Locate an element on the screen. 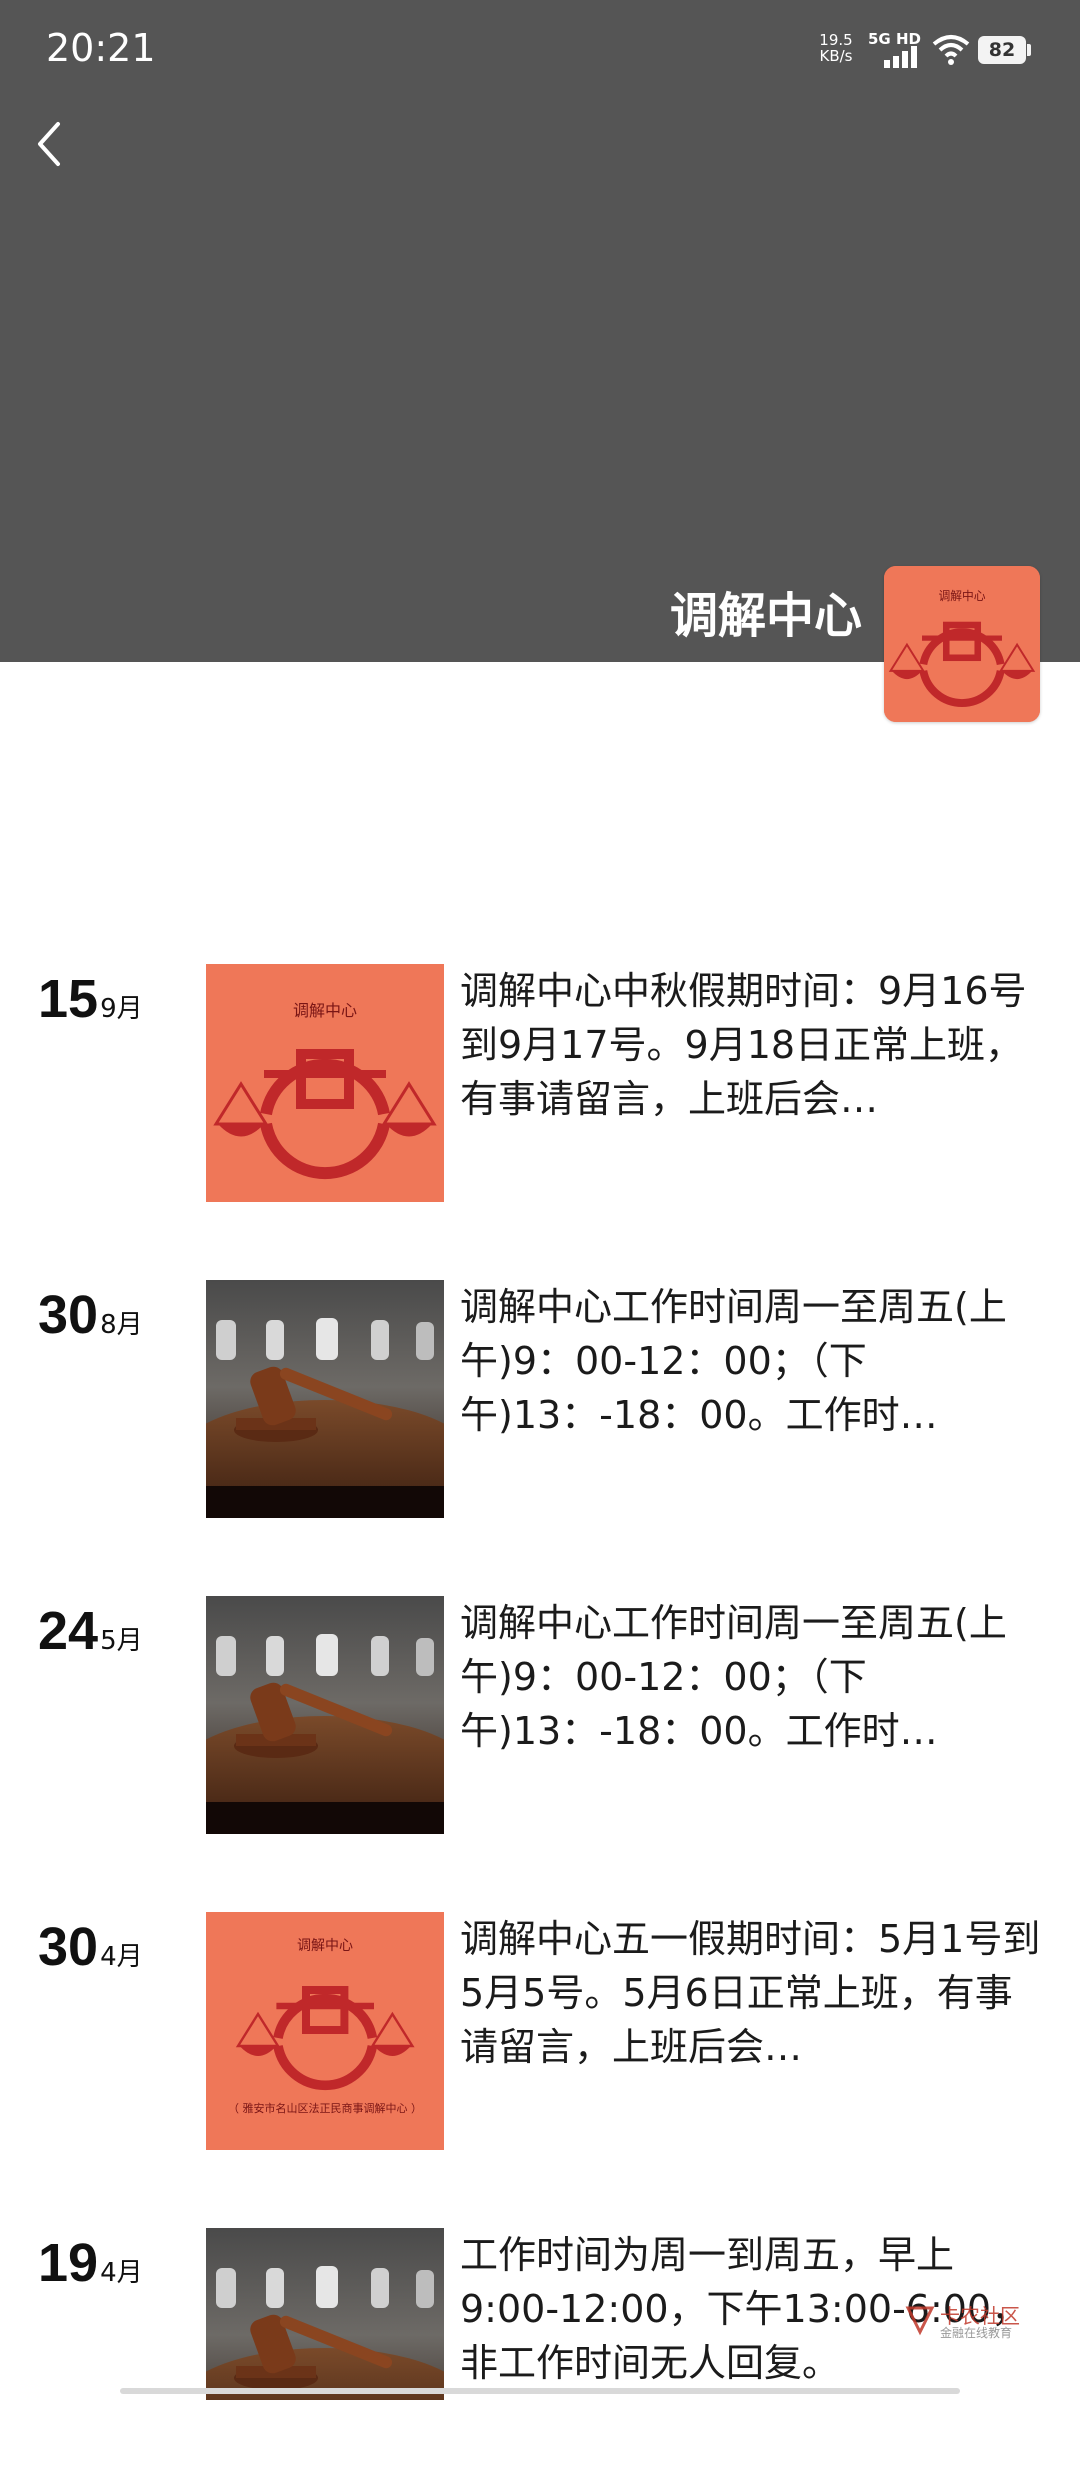 This screenshot has width=1080, height=2468. battery-icon: 82 is located at coordinates (1002, 50).